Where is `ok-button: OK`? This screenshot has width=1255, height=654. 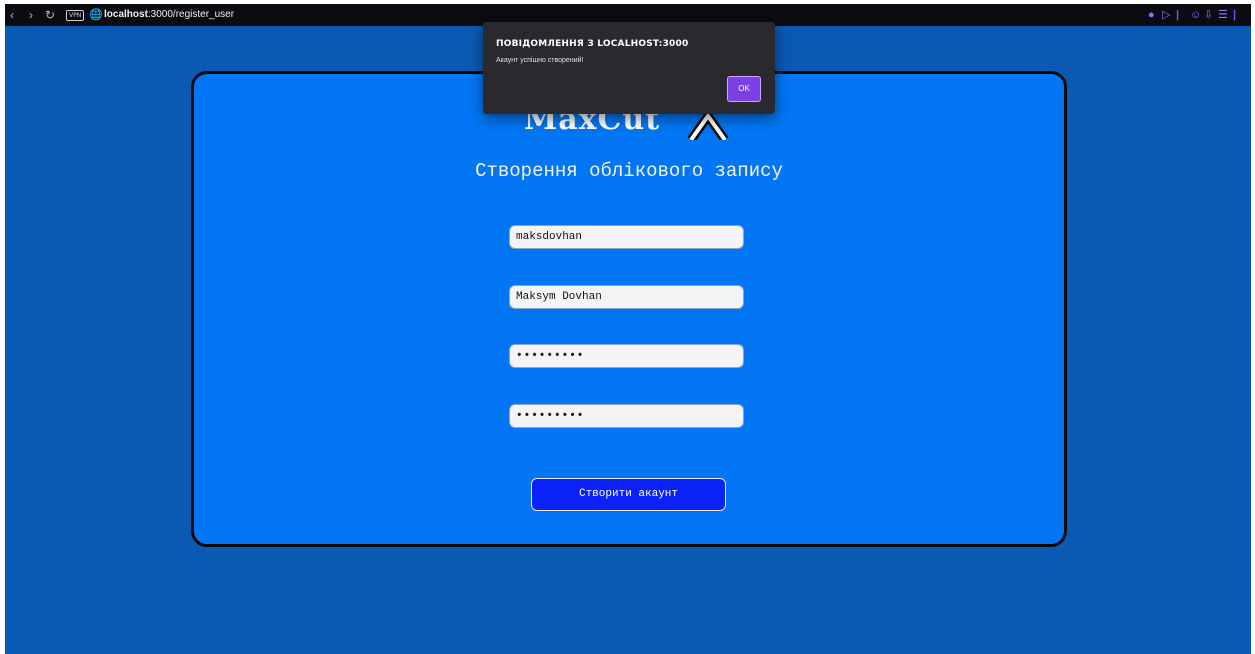 ok-button: OK is located at coordinates (744, 89).